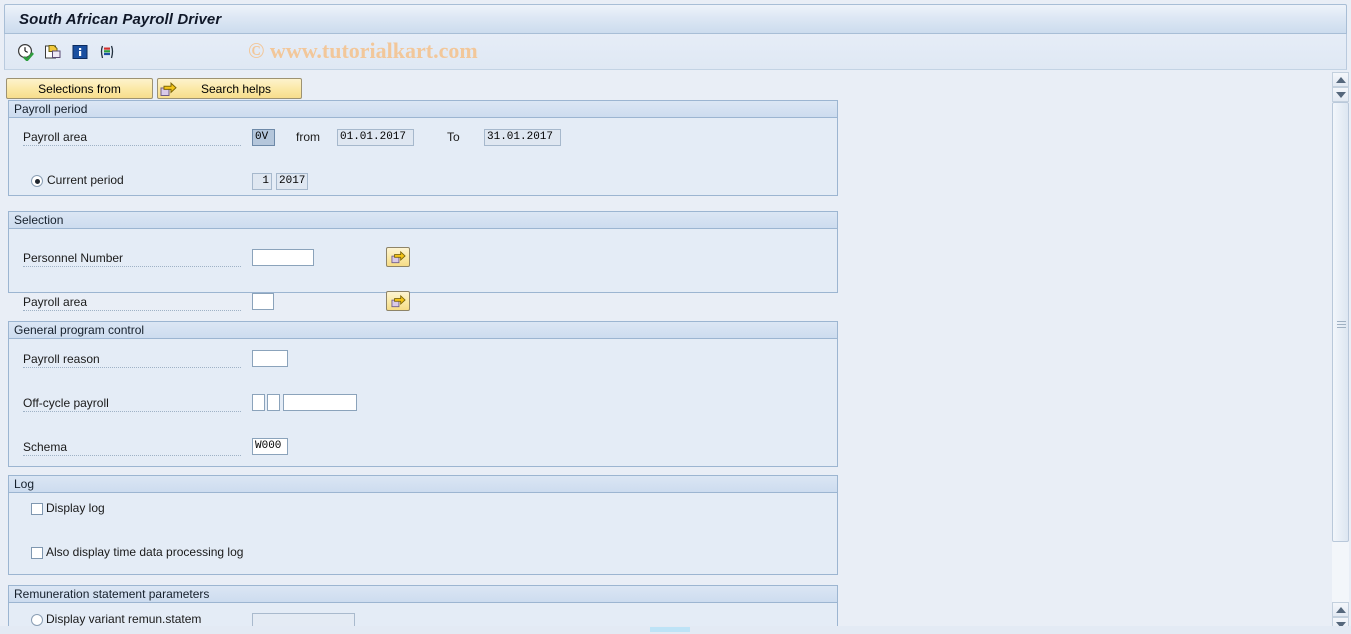 The width and height of the screenshot is (1351, 634). Describe the element at coordinates (124, 619) in the screenshot. I see `display-variant-remun-label: Display variant remun.statem` at that location.